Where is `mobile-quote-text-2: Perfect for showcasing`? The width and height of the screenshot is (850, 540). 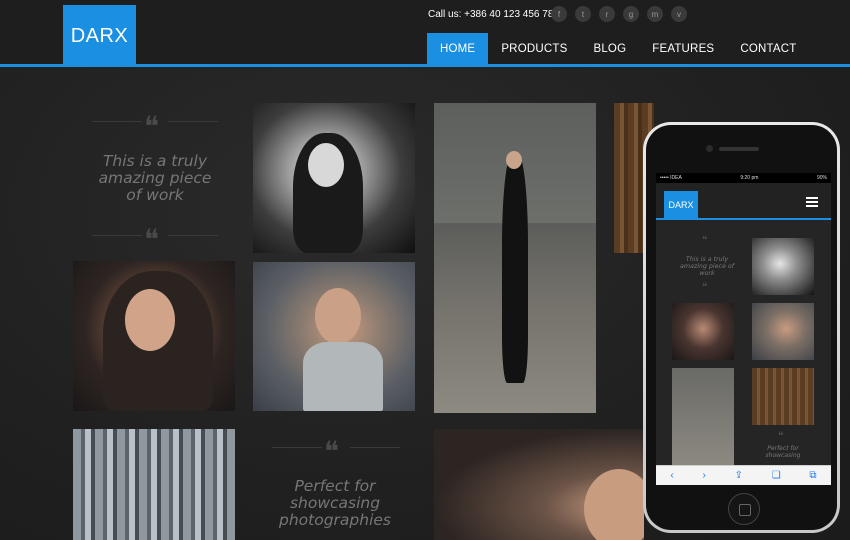
mobile-quote-text-2: Perfect for showcasing is located at coordinates (783, 452).